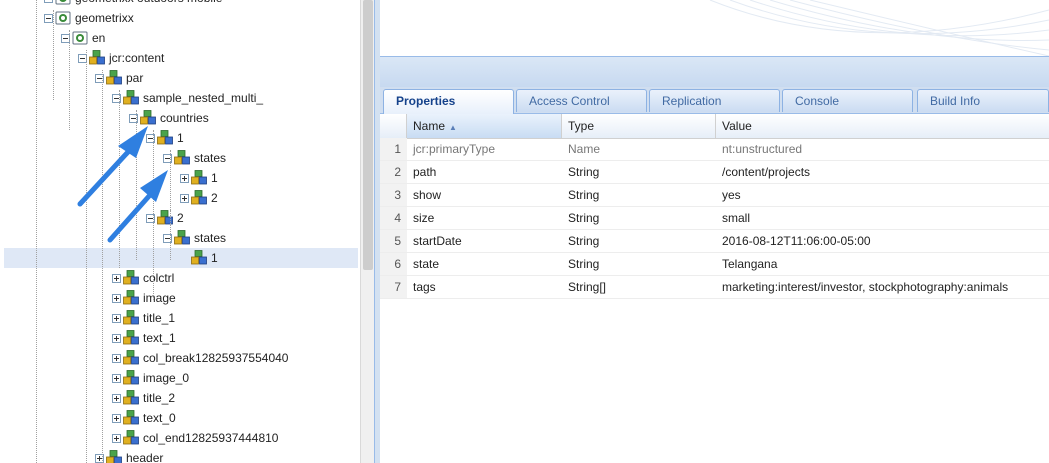 The height and width of the screenshot is (463, 1049). Describe the element at coordinates (89, 18) in the screenshot. I see `tree-node: geometrixx` at that location.